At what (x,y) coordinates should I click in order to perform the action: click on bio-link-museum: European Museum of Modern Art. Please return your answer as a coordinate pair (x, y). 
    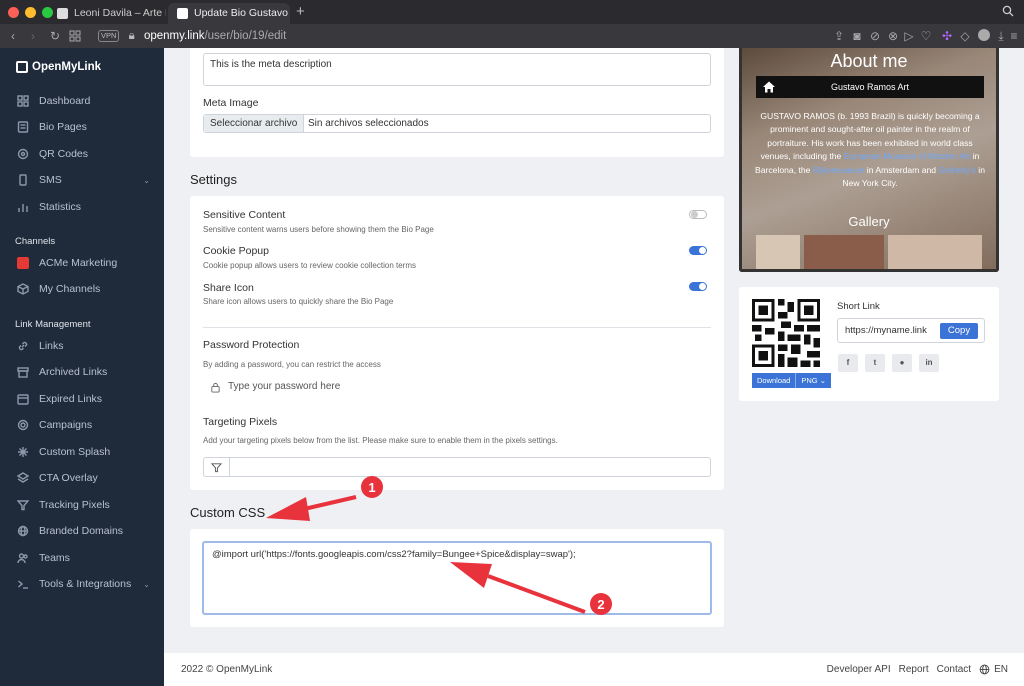
    Looking at the image, I should click on (907, 156).